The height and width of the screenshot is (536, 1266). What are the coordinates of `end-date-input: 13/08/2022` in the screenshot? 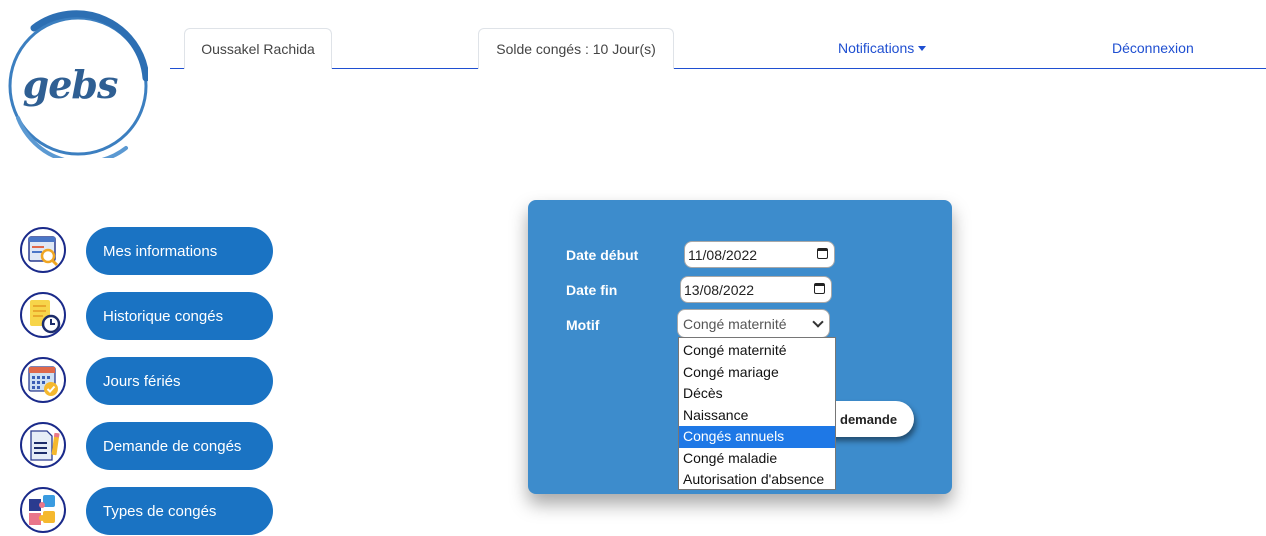 It's located at (756, 289).